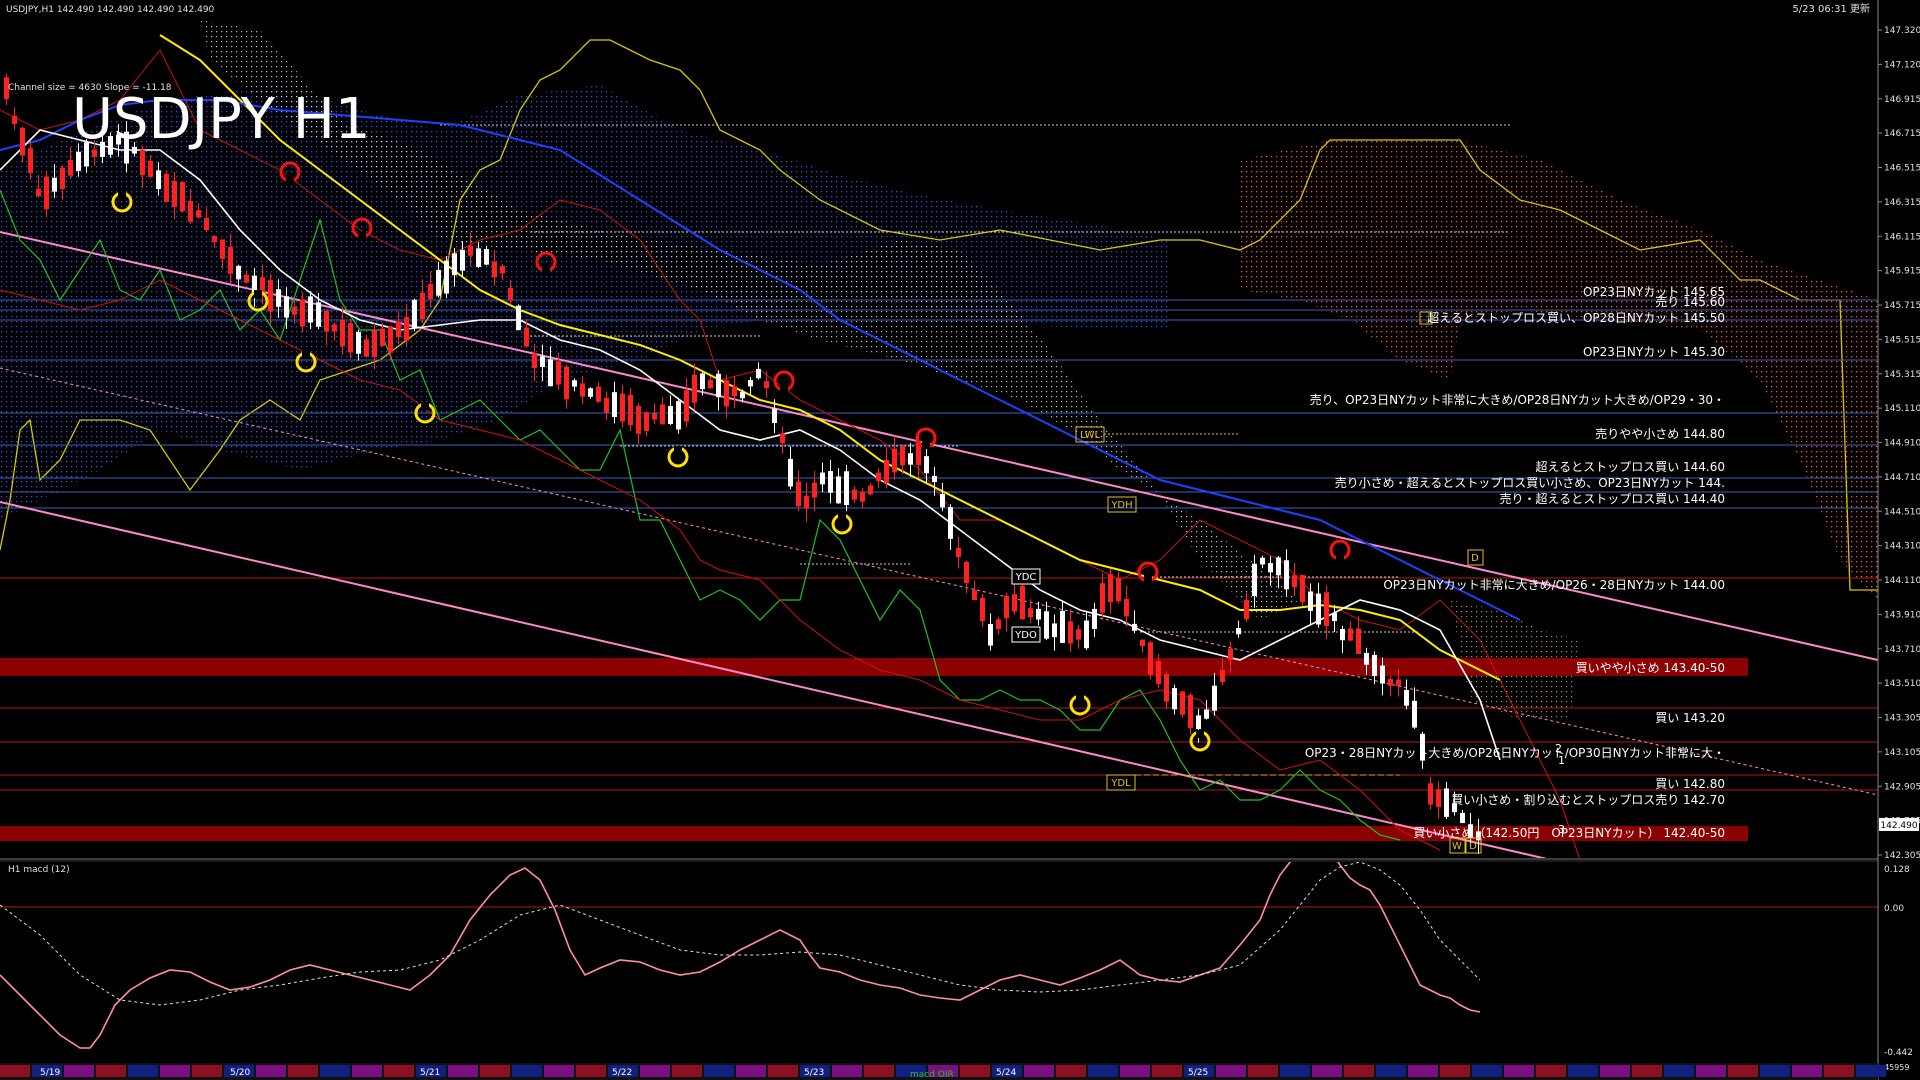  What do you see at coordinates (1902, 547) in the screenshot?
I see `price-tick-label: 144.310` at bounding box center [1902, 547].